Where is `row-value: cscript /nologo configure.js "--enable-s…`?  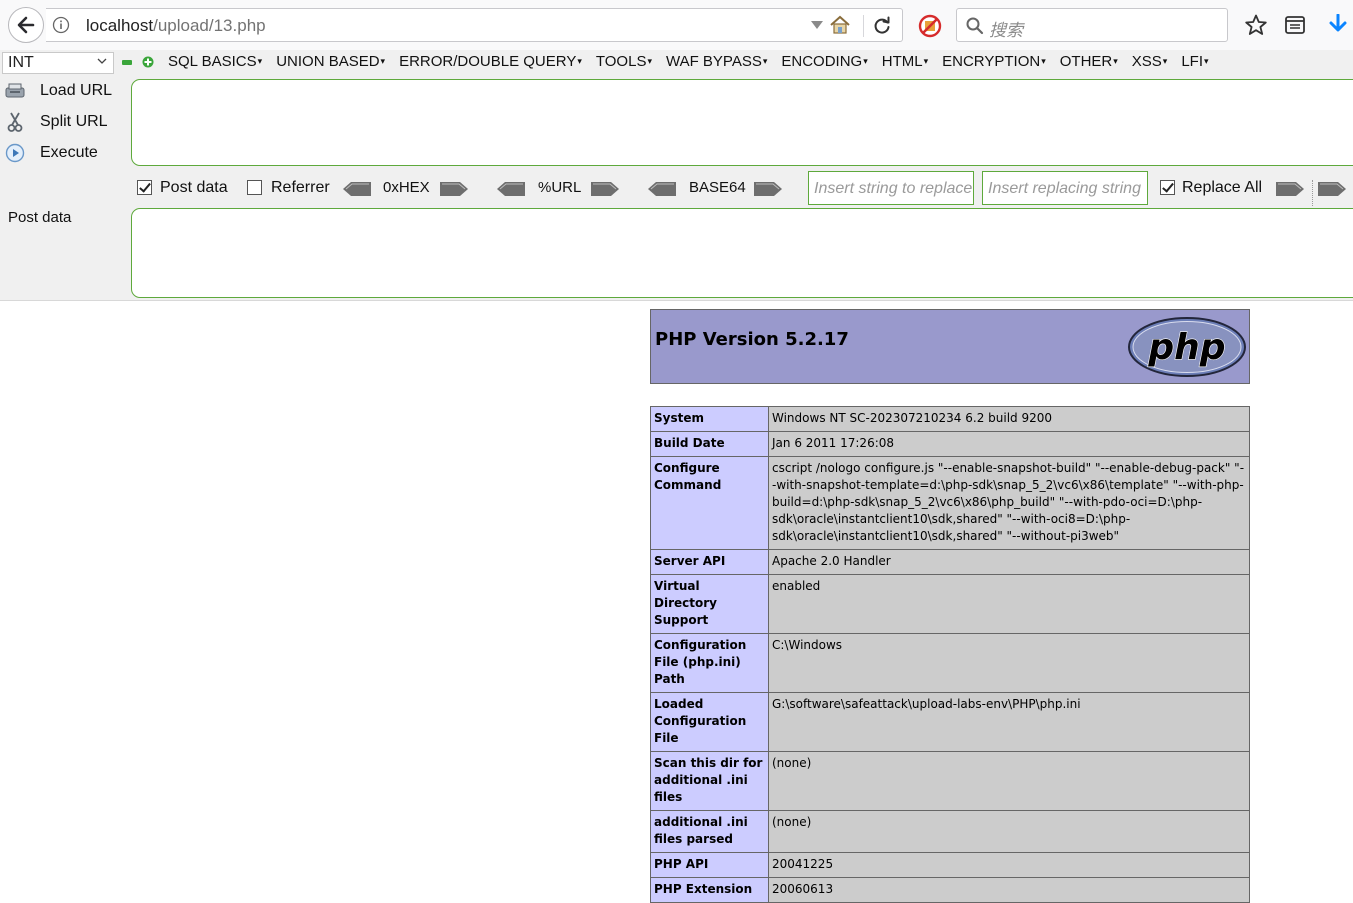 row-value: cscript /nologo configure.js "--enable-s… is located at coordinates (1009, 503).